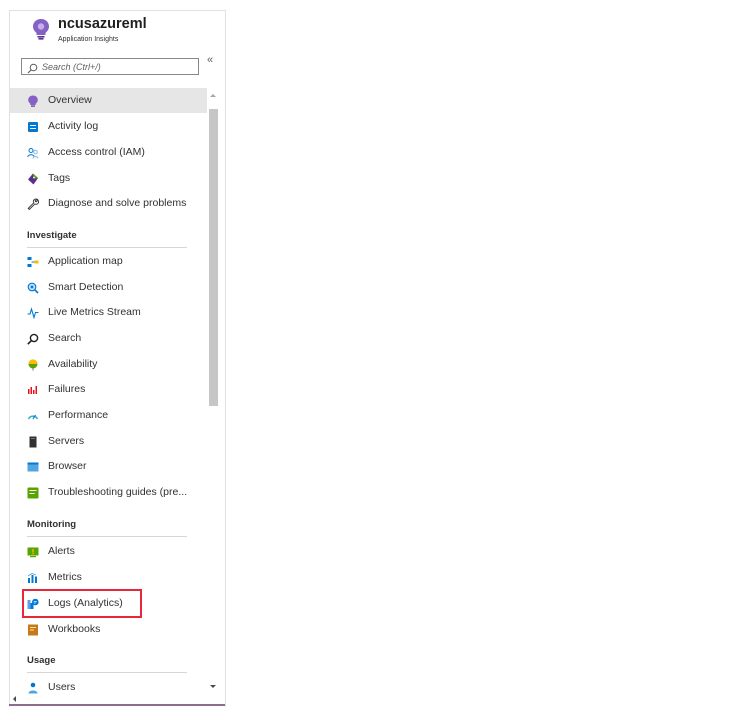 Image resolution: width=754 pixels, height=716 pixels. I want to click on search-box, so click(110, 66).